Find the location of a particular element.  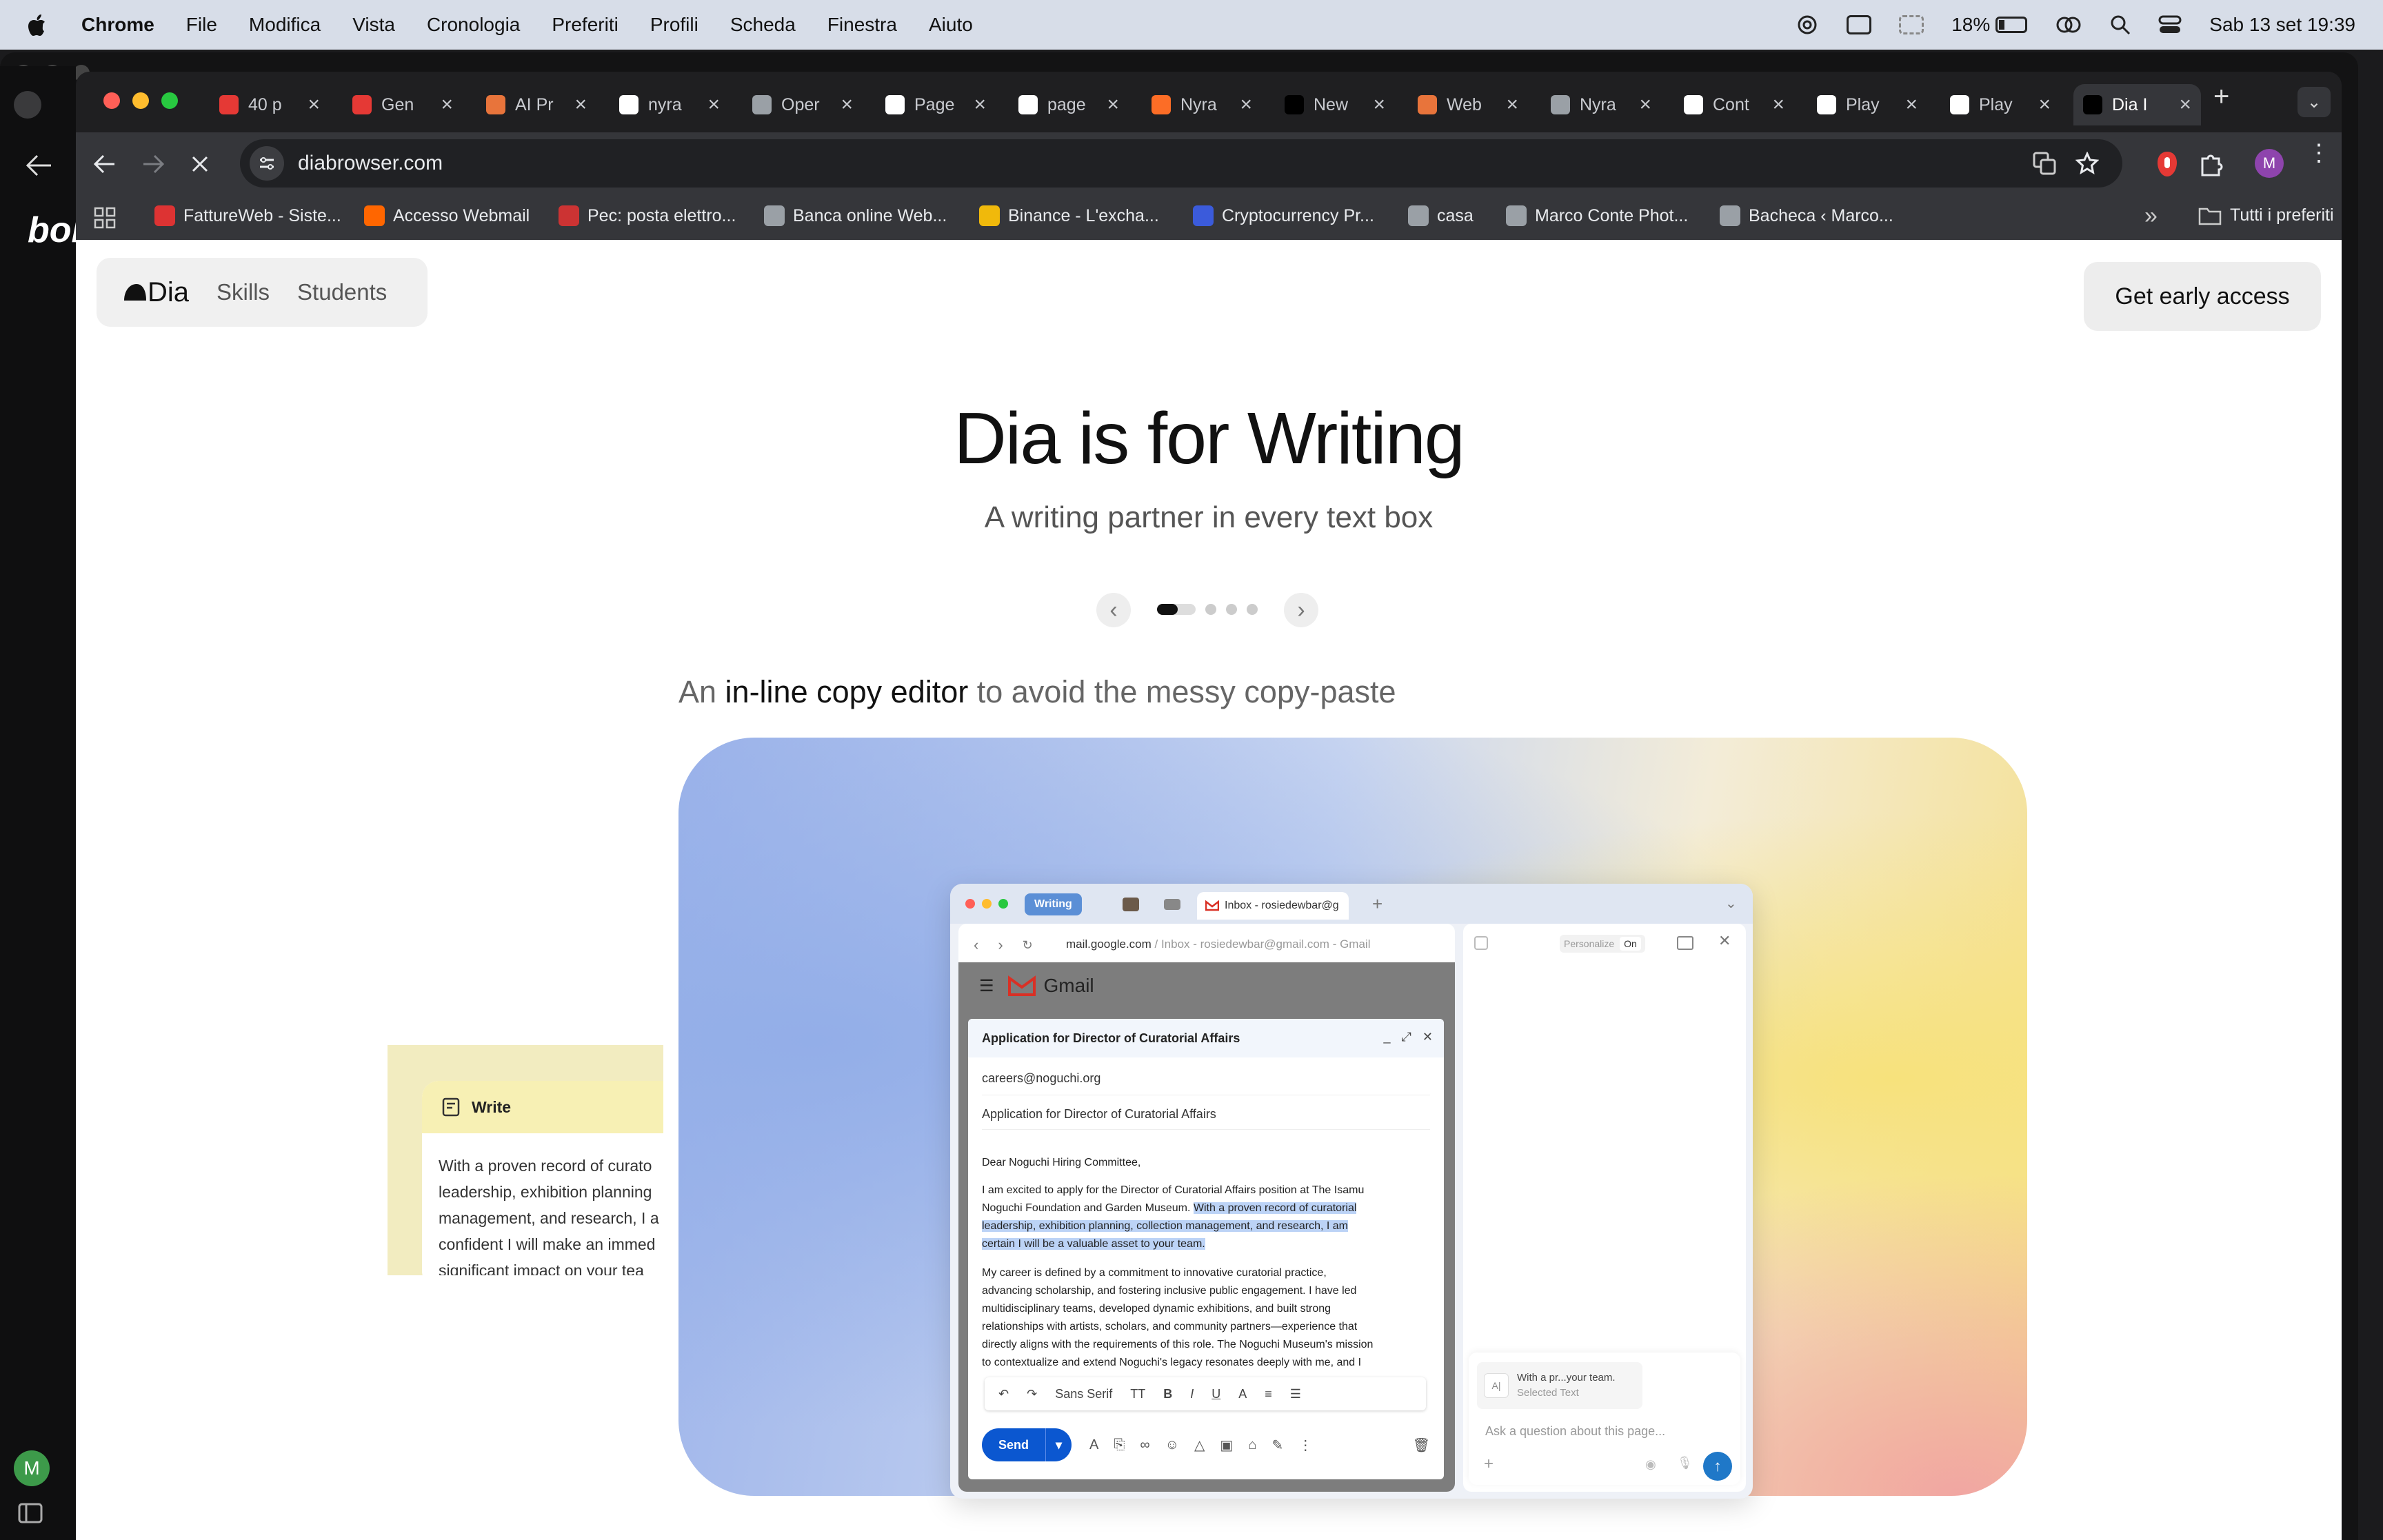

nav-skills: Skills is located at coordinates (243, 292).